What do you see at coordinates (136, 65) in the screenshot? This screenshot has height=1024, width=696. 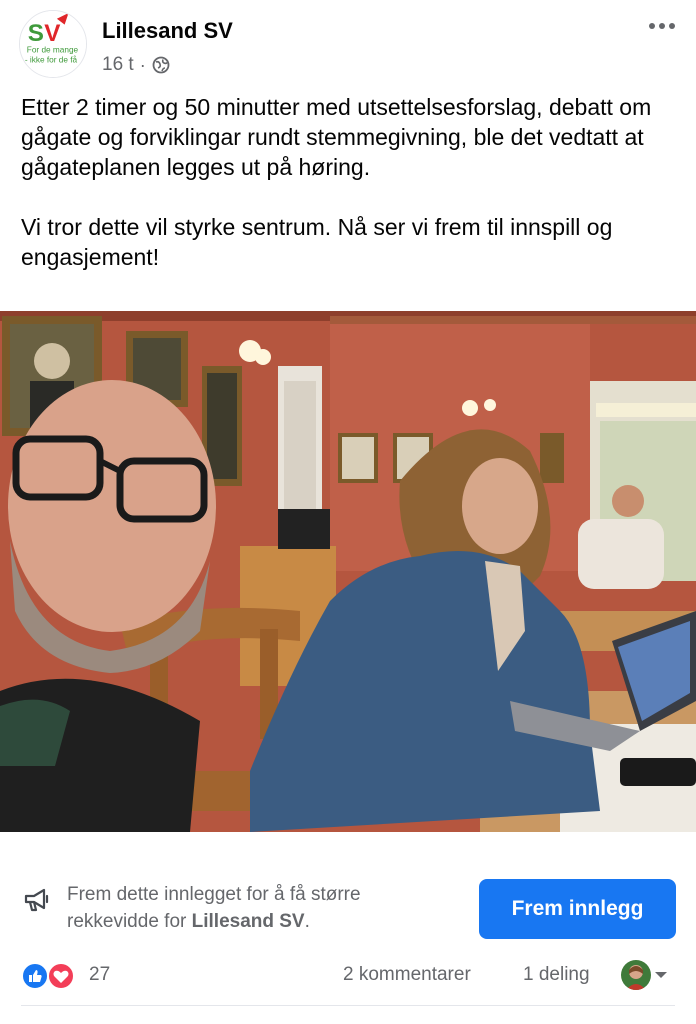 I see `post-meta: 16 t ·` at bounding box center [136, 65].